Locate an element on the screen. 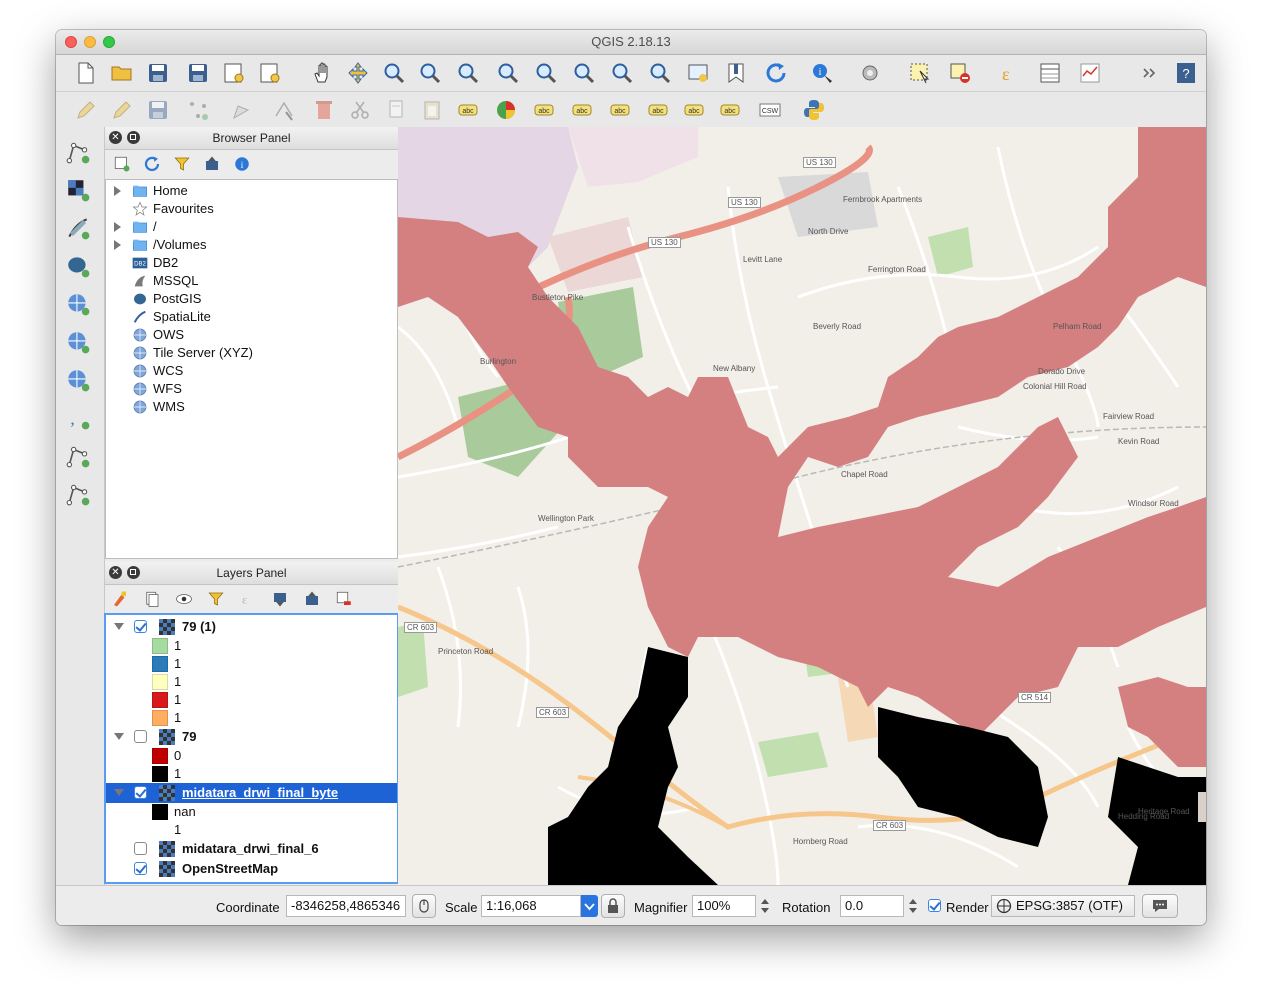 The image size is (1262, 1006). identify-button: i is located at coordinates (822, 73).